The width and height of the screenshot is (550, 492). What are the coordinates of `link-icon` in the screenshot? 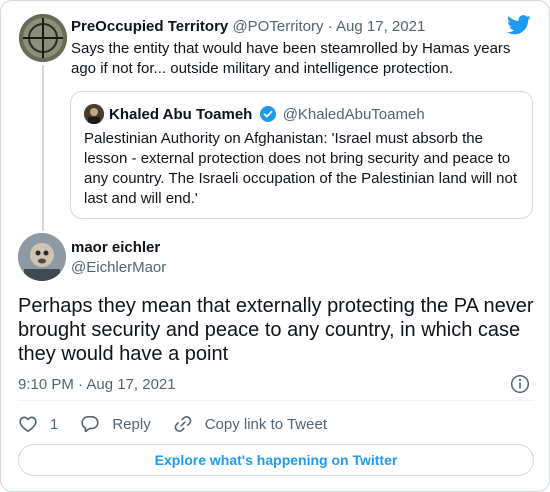 It's located at (183, 424).